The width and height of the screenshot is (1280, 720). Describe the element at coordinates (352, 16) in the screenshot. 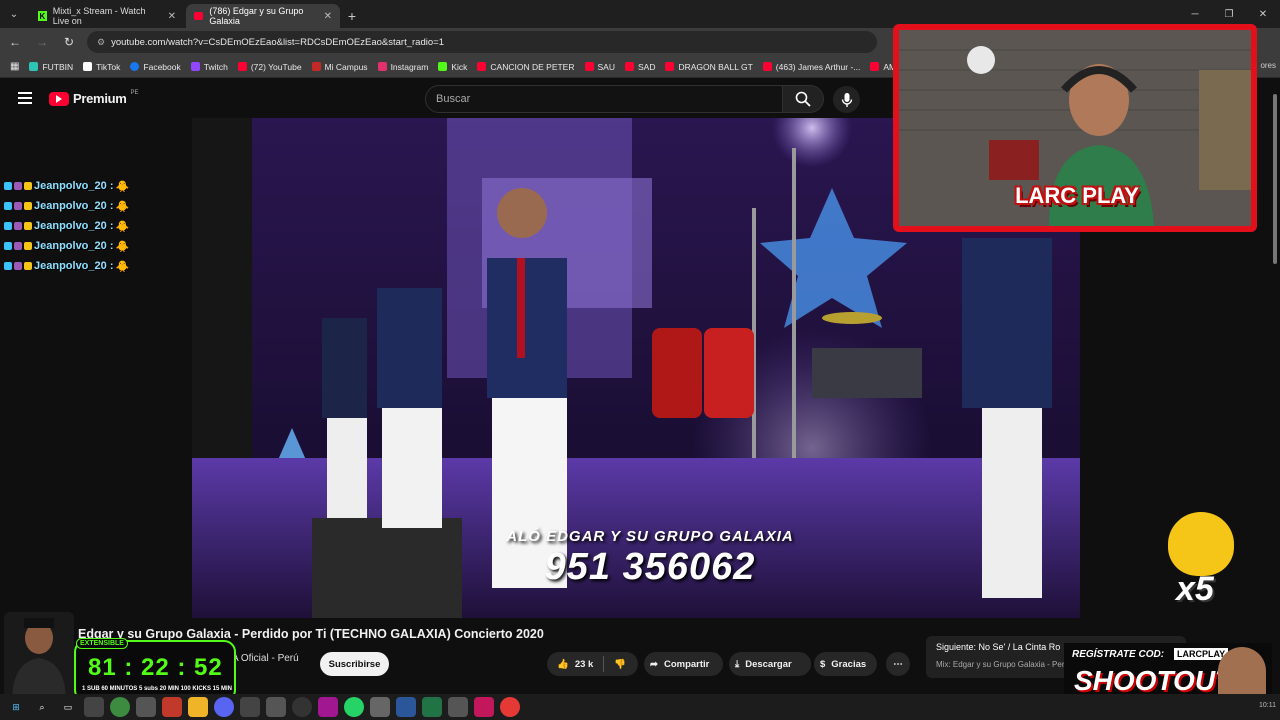

I see `new-tab-button: +` at that location.